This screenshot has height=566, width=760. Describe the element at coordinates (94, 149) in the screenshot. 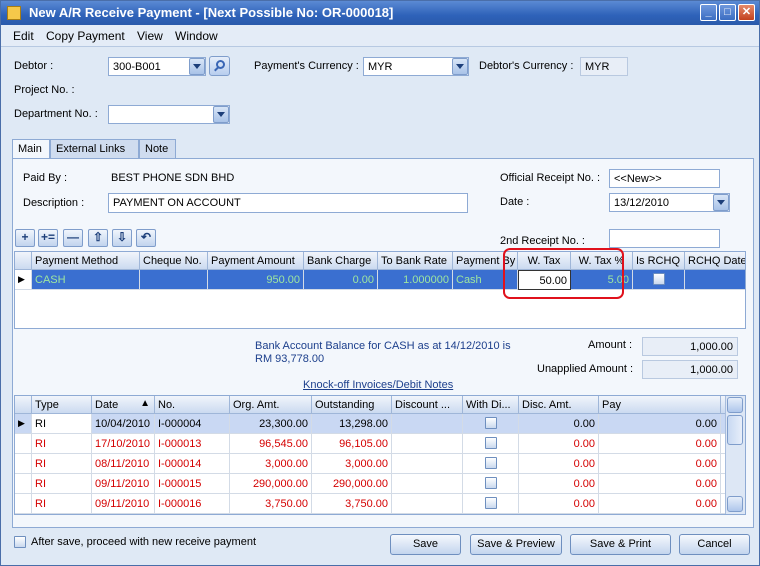

I see `tab-external-links: External Links` at that location.